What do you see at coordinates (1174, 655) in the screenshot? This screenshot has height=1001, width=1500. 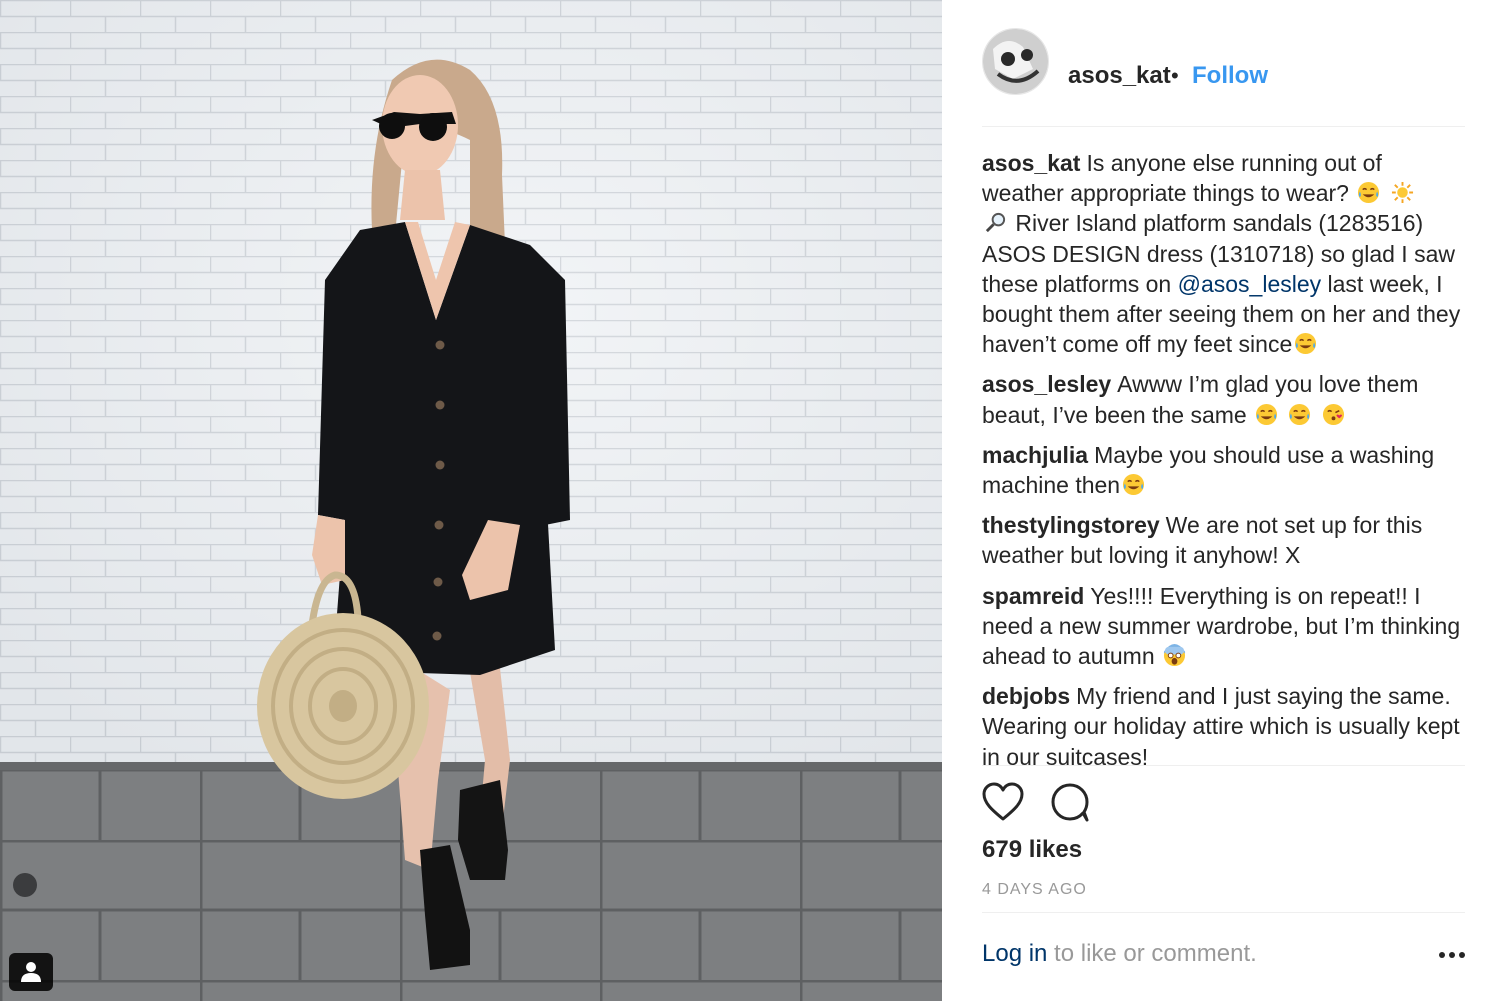 I see `screaming-face-emoji-icon` at bounding box center [1174, 655].